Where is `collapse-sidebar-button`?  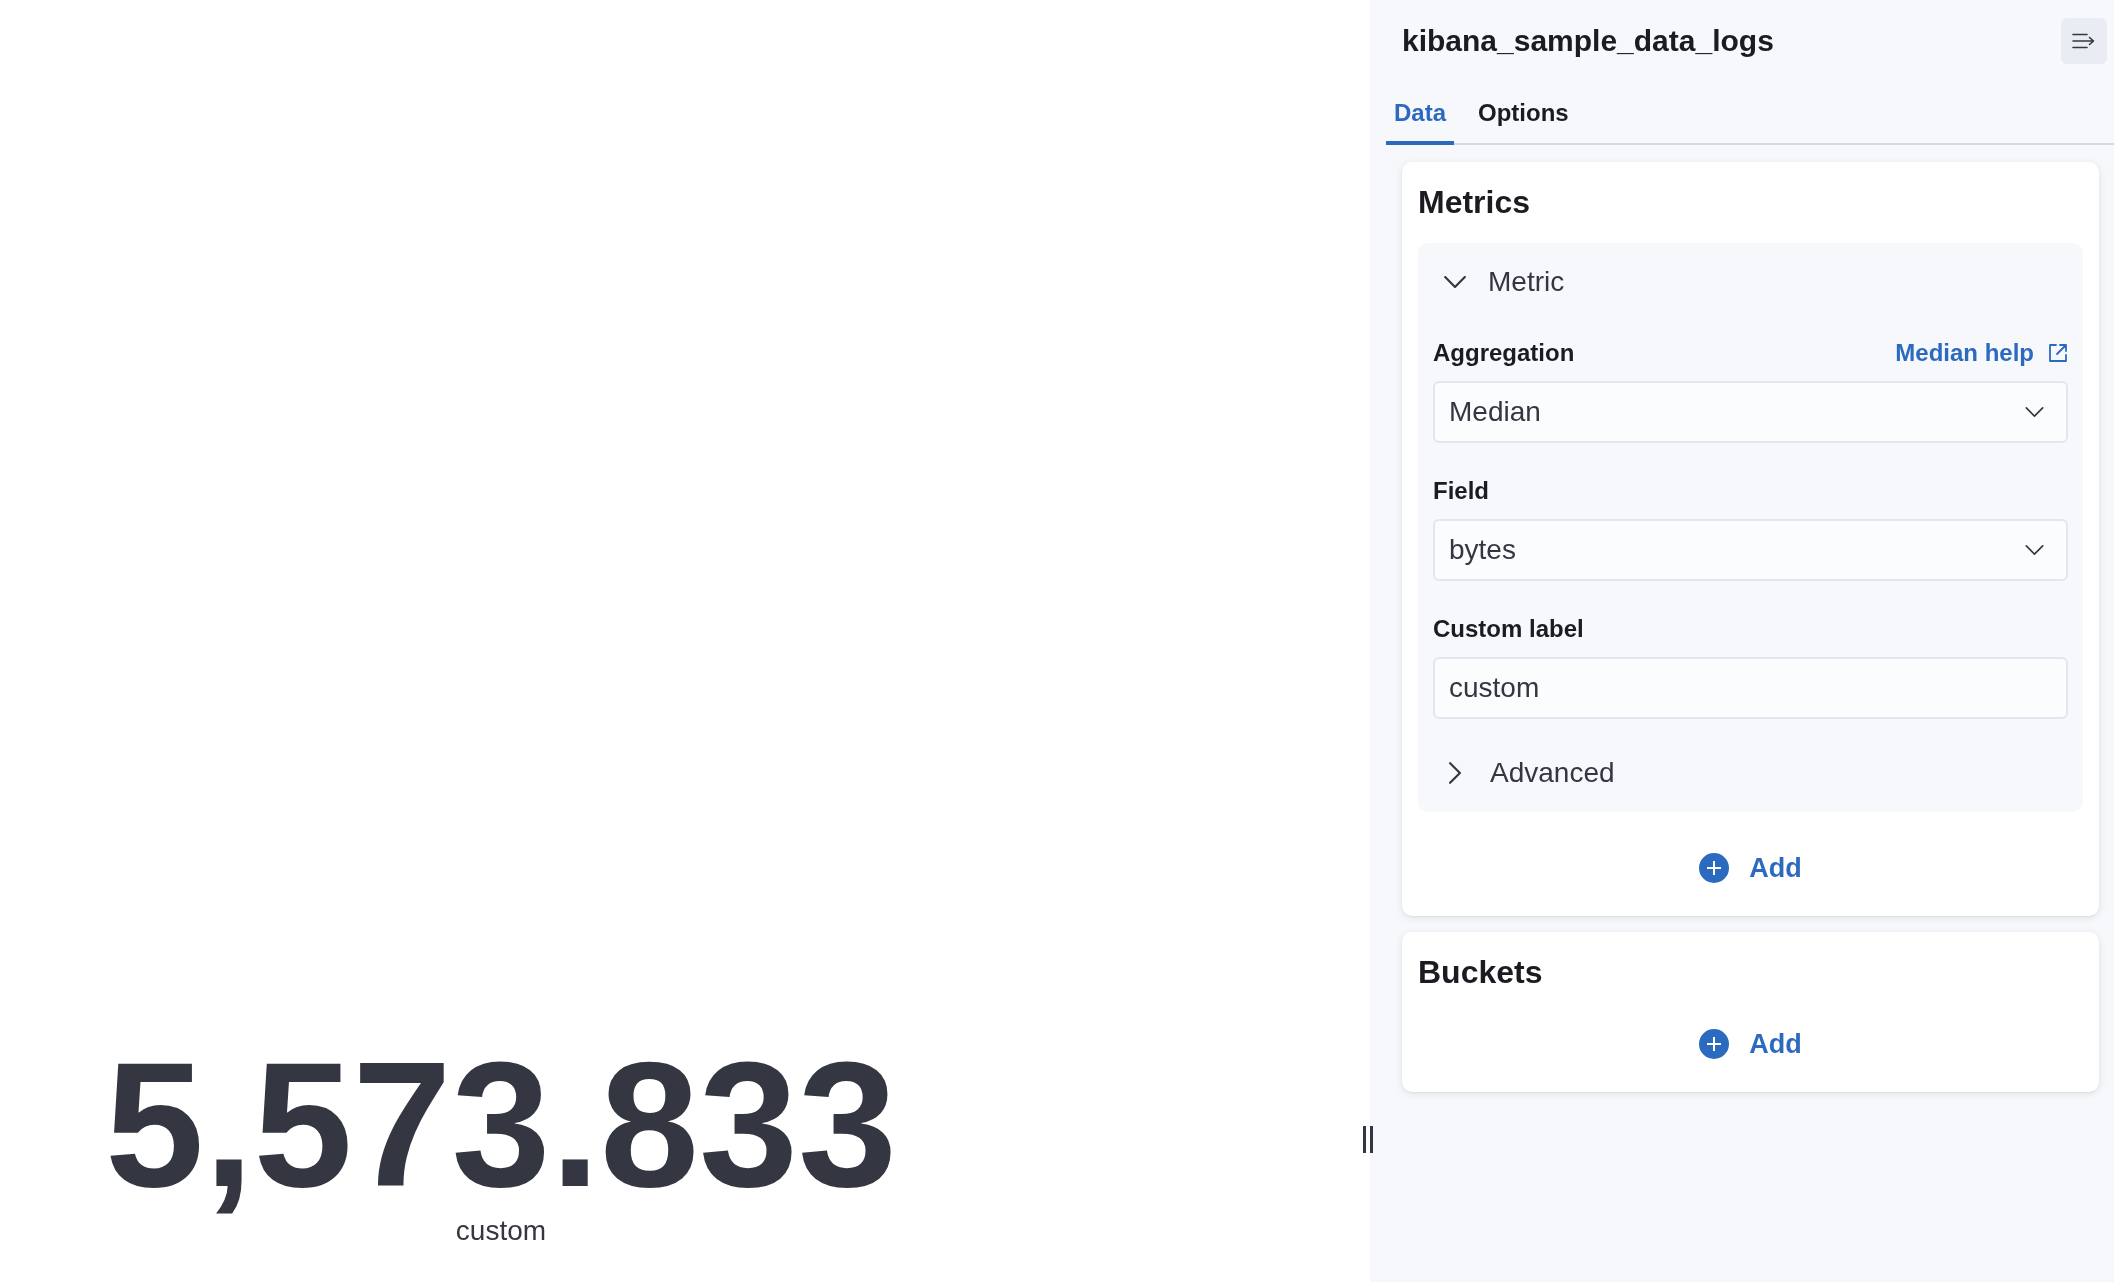
collapse-sidebar-button is located at coordinates (2084, 41).